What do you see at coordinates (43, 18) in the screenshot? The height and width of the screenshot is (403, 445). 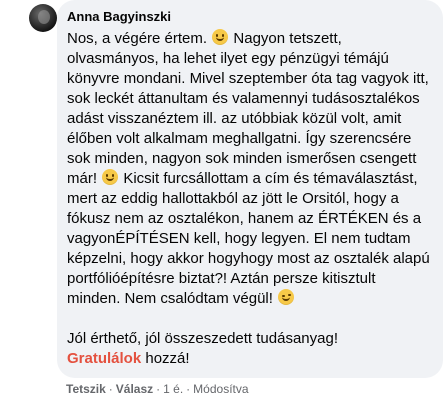 I see `author-avatar` at bounding box center [43, 18].